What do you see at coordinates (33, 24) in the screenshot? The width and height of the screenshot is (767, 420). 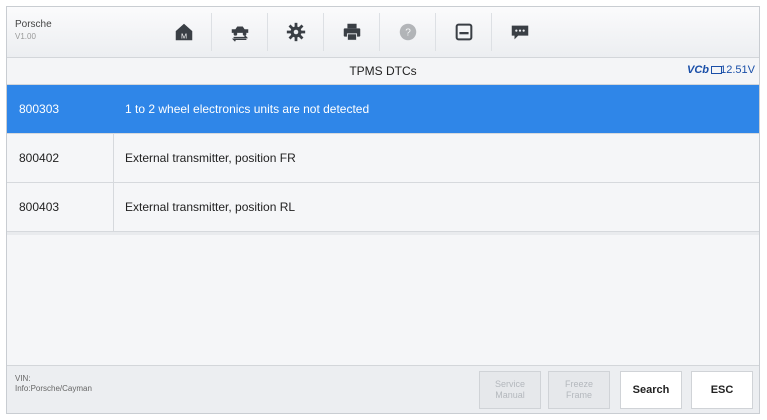 I see `brand-name: Porsche` at bounding box center [33, 24].